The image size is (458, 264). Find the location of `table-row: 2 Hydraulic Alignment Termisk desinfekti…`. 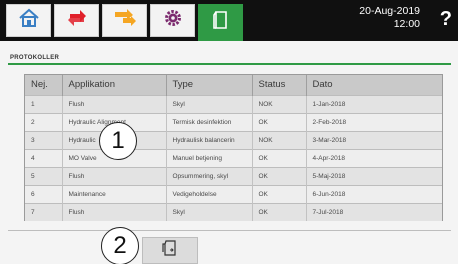

table-row: 2 Hydraulic Alignment Termisk desinfekti… is located at coordinates (233, 122).